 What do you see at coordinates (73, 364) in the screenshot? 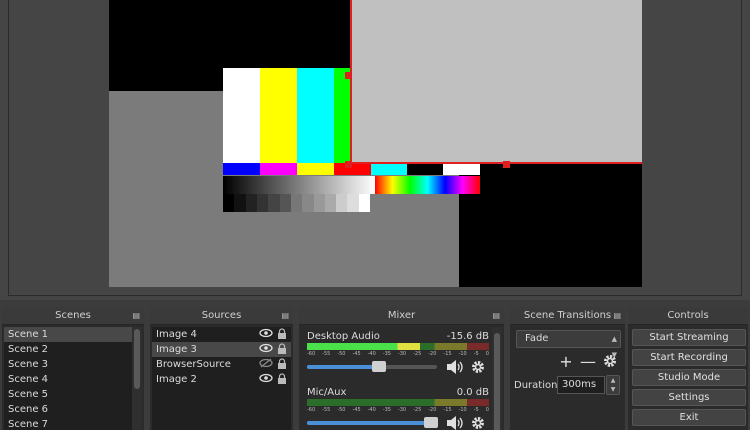
I see `scene-item: Scene 3` at bounding box center [73, 364].